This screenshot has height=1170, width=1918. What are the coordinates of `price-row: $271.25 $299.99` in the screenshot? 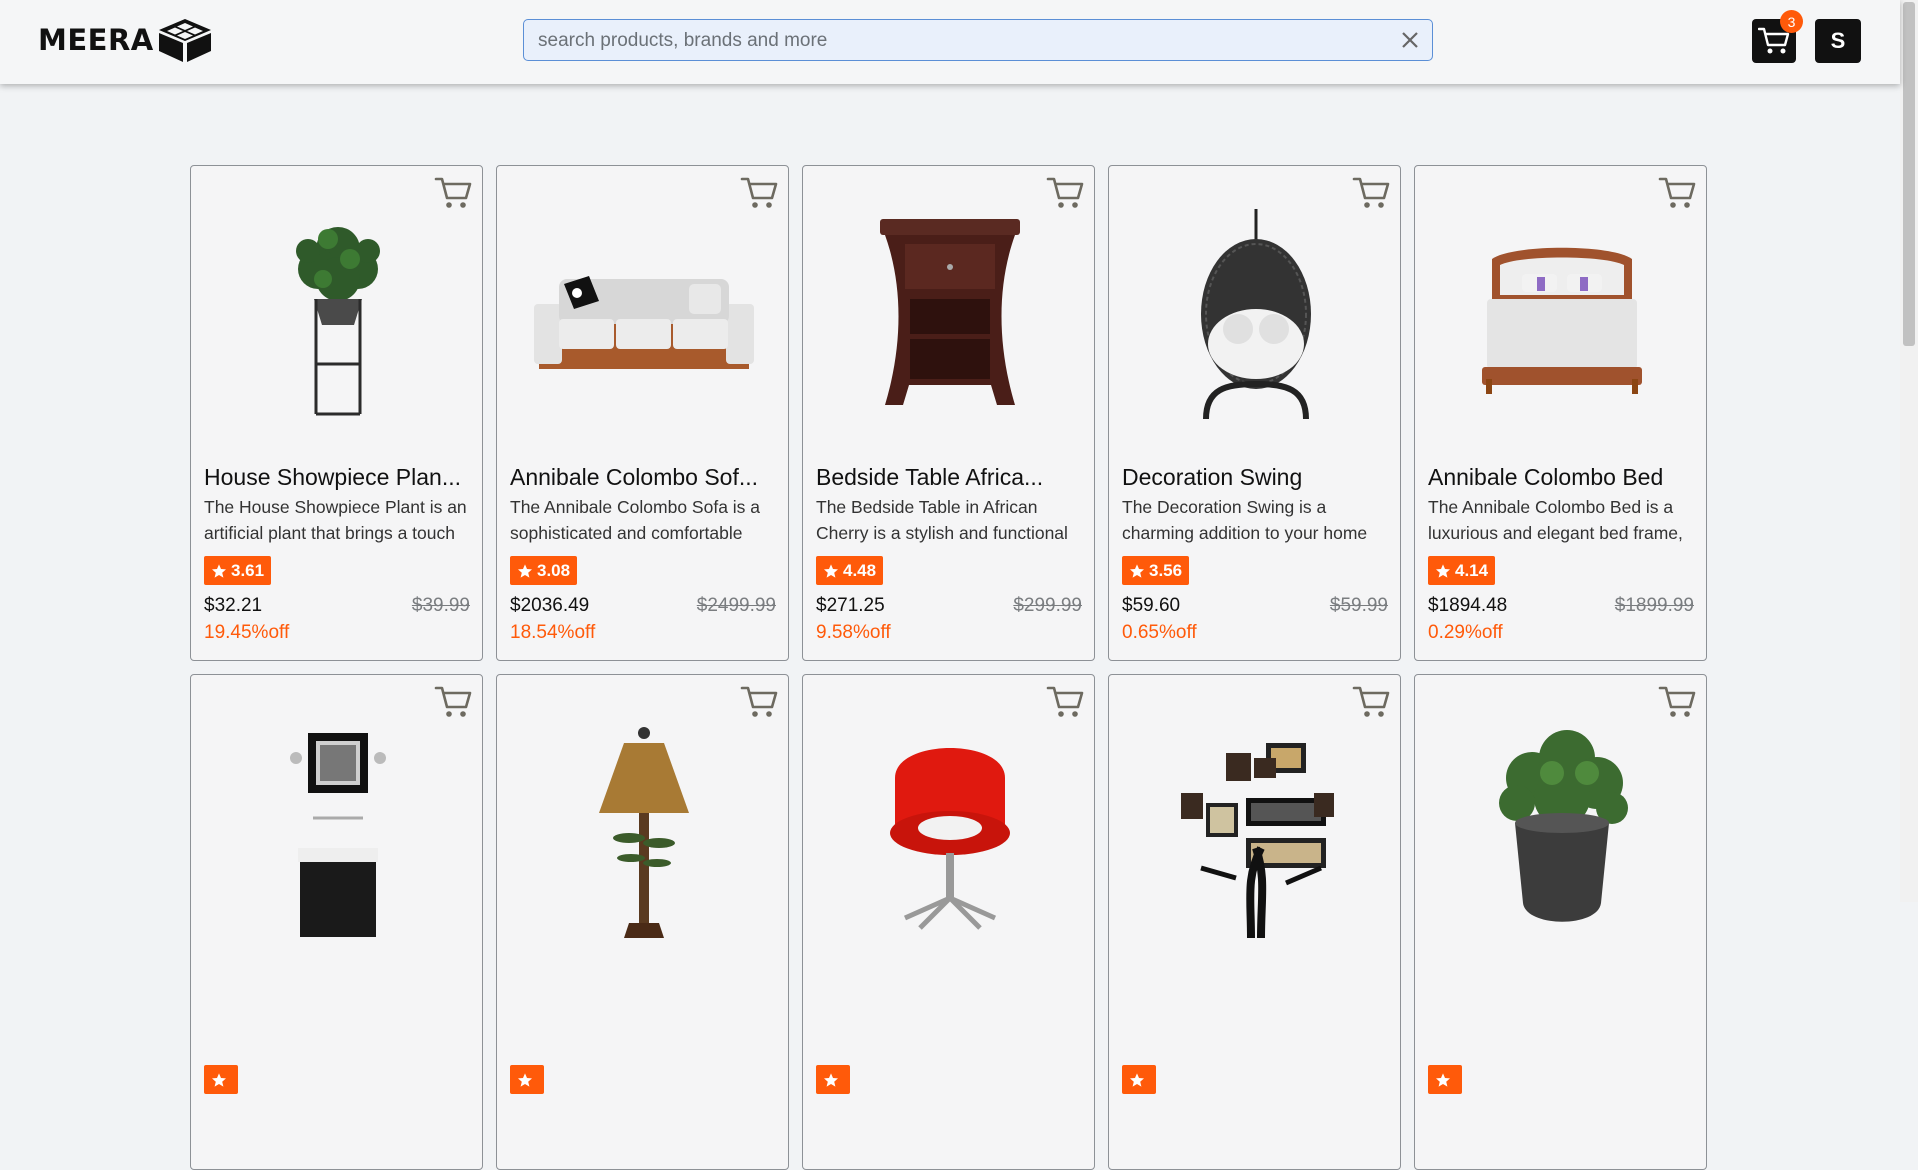 It's located at (949, 606).